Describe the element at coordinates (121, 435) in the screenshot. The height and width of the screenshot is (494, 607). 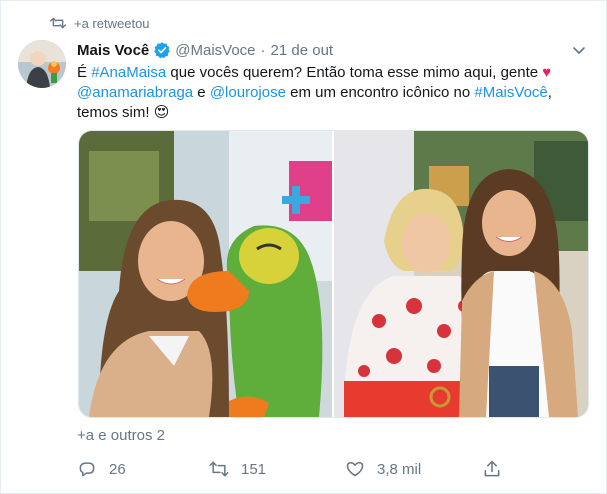
I see `tagged-users: +a e outros 2` at that location.